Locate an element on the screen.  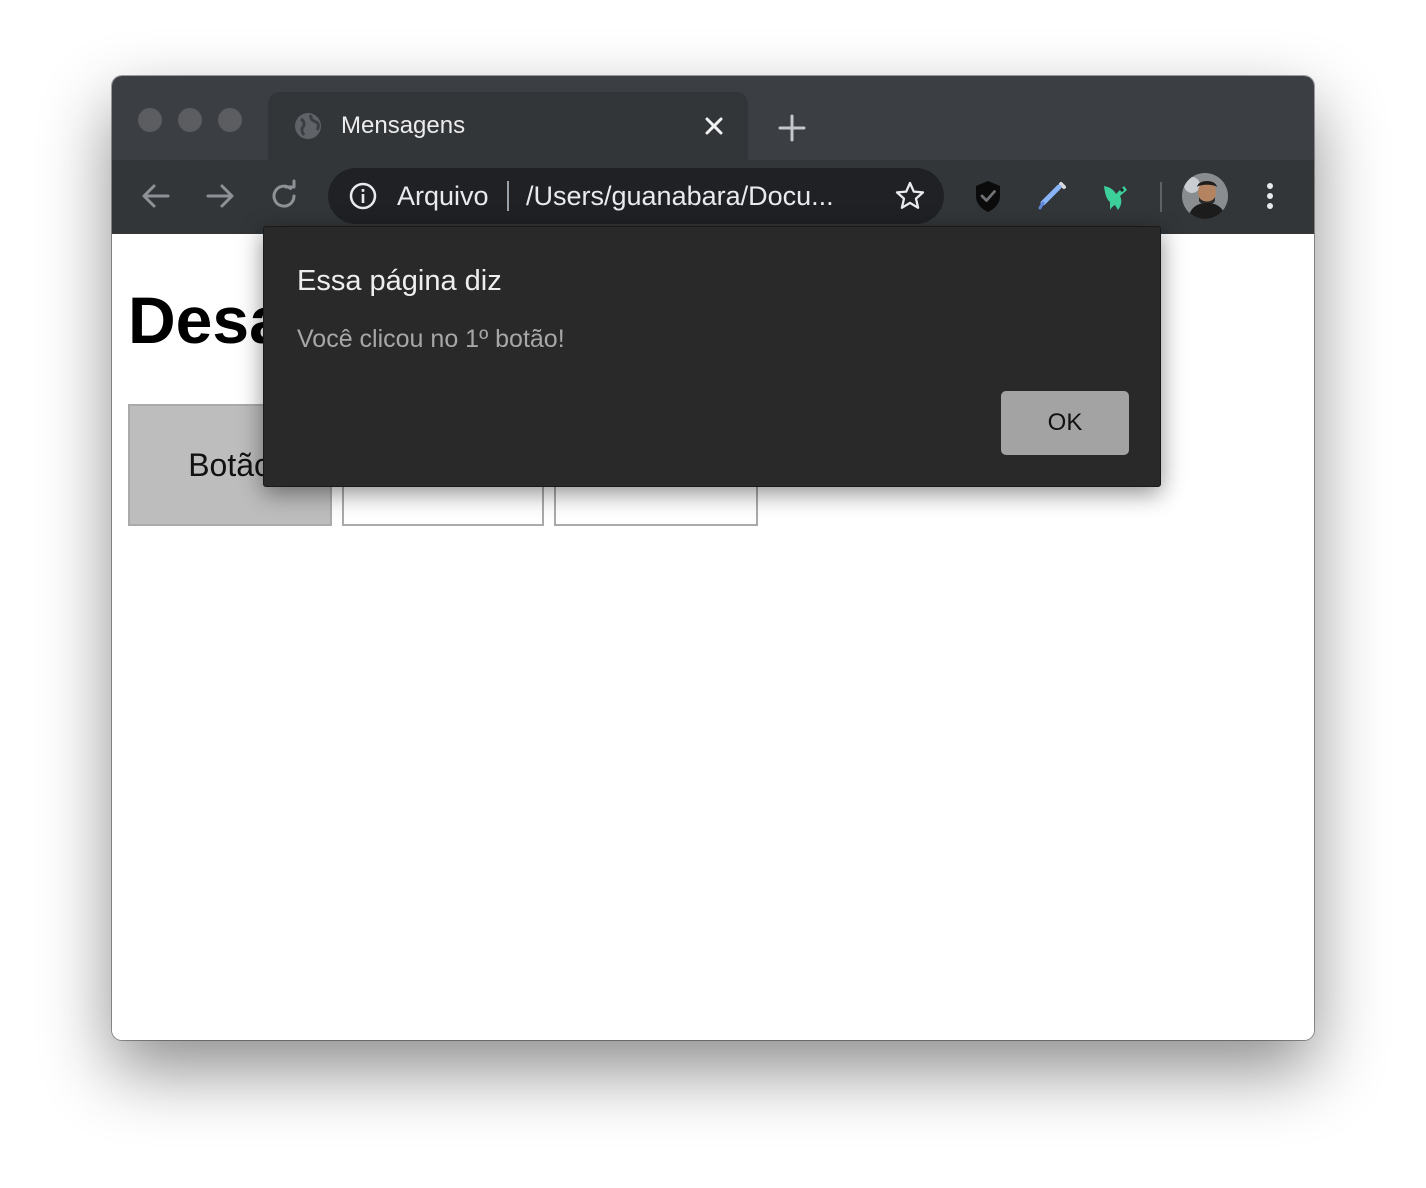
tab-strip: Mensagens is located at coordinates (713, 118).